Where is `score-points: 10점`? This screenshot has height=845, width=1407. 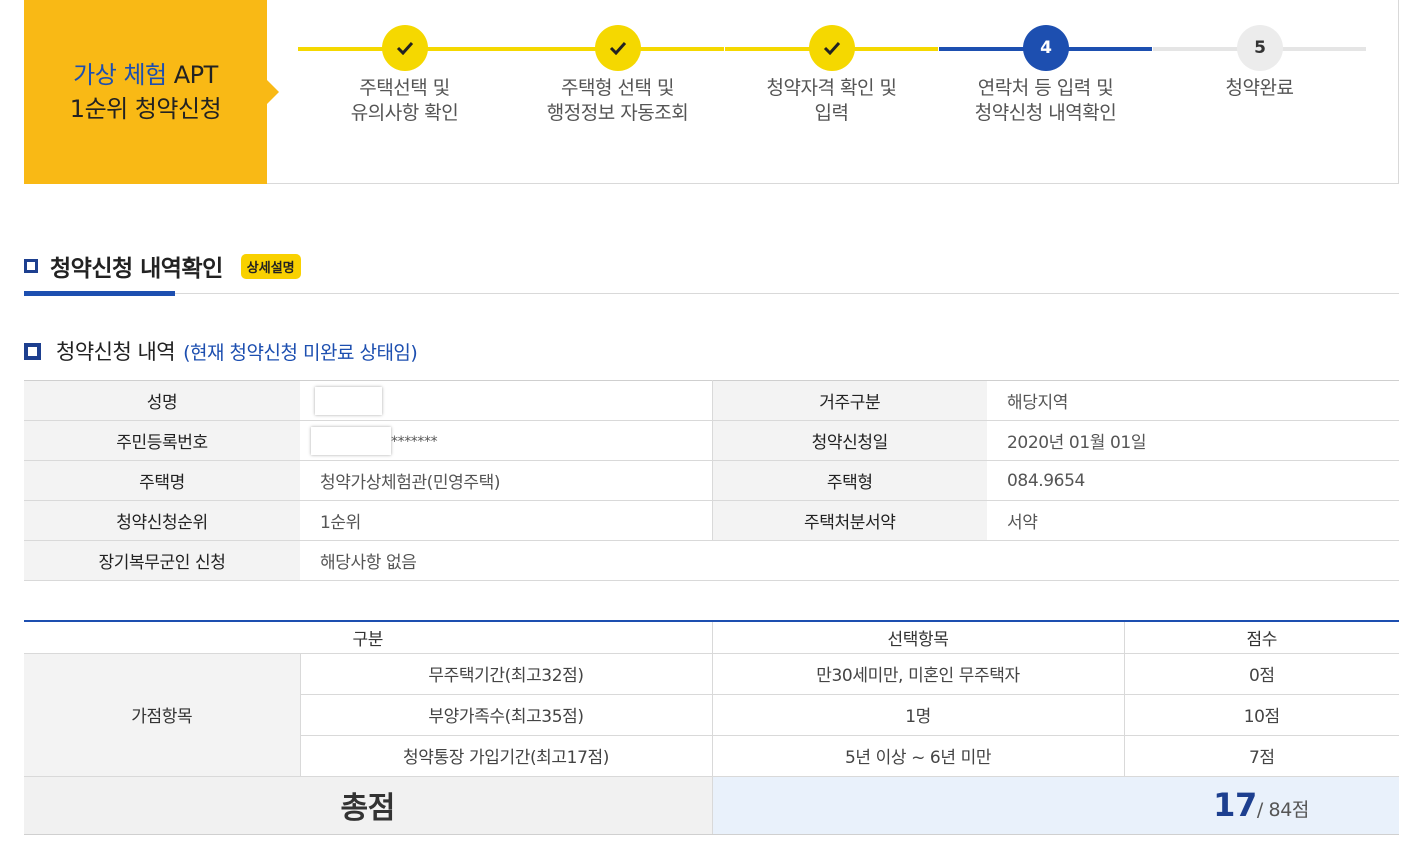
score-points: 10점 is located at coordinates (1261, 714).